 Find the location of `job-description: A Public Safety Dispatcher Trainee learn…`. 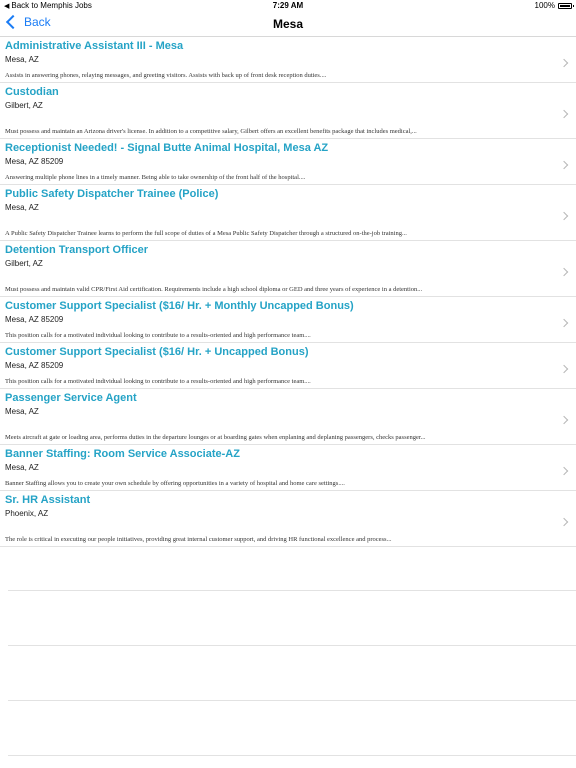

job-description: A Public Safety Dispatcher Trainee learn… is located at coordinates (206, 233).